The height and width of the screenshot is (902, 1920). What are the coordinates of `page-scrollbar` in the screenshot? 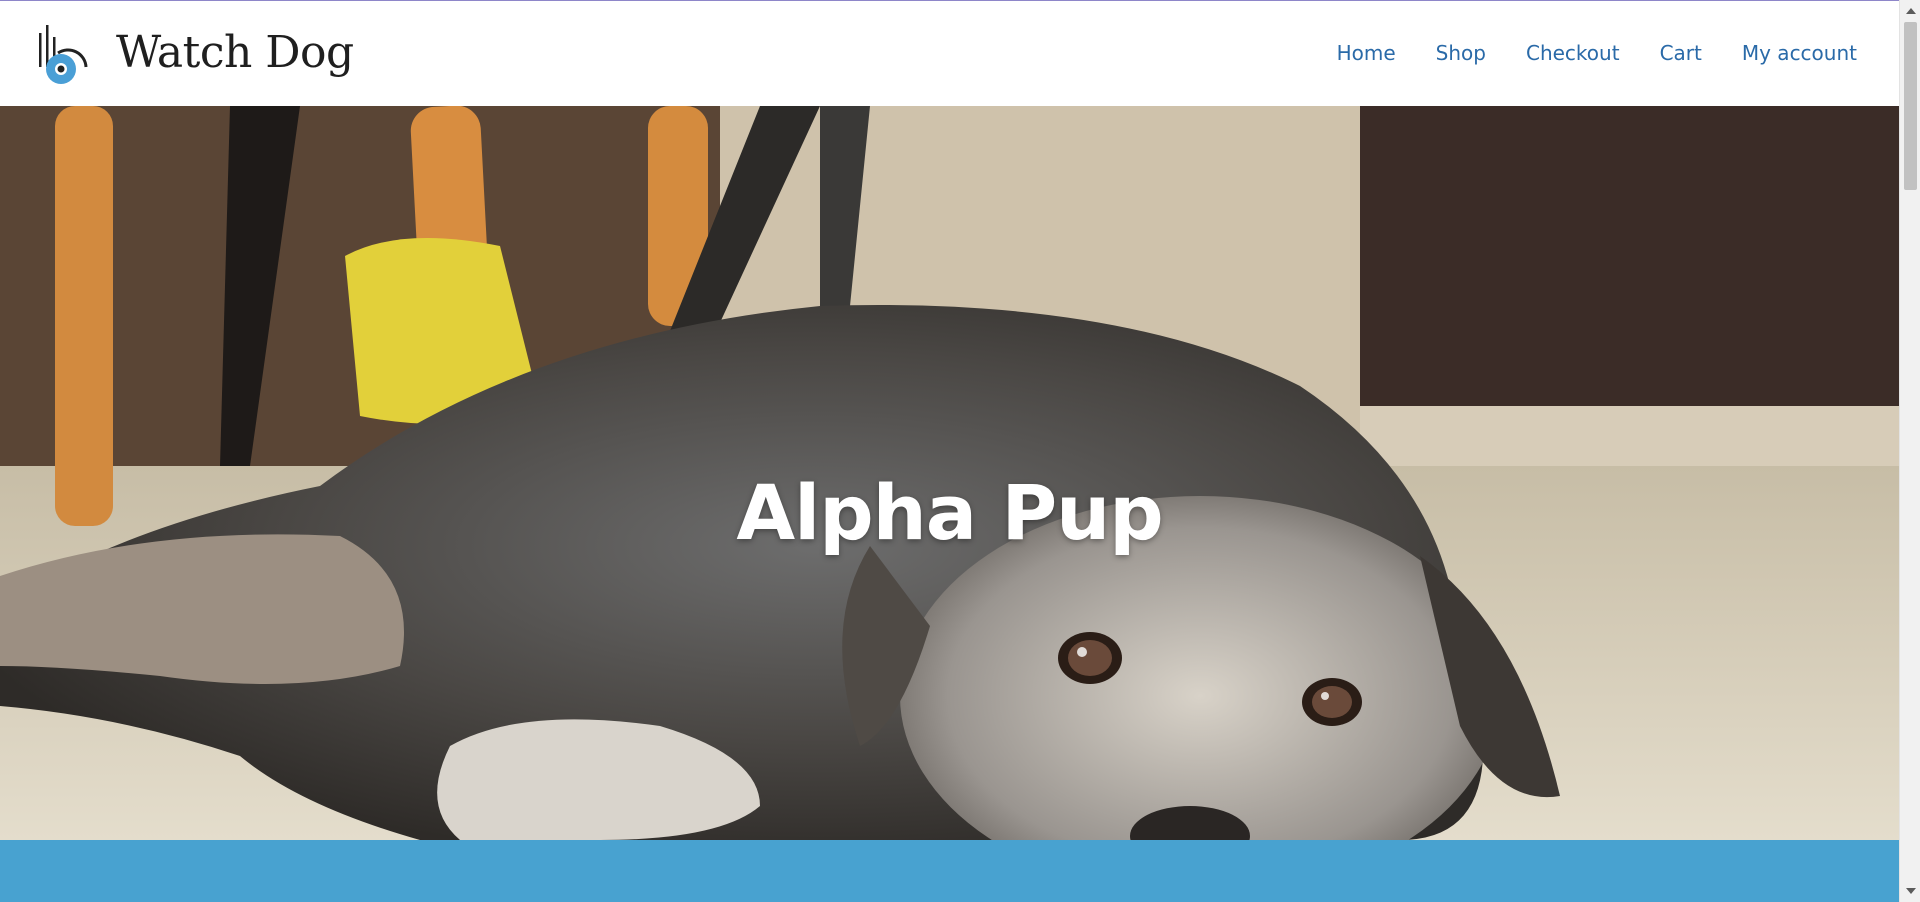 It's located at (1909, 451).